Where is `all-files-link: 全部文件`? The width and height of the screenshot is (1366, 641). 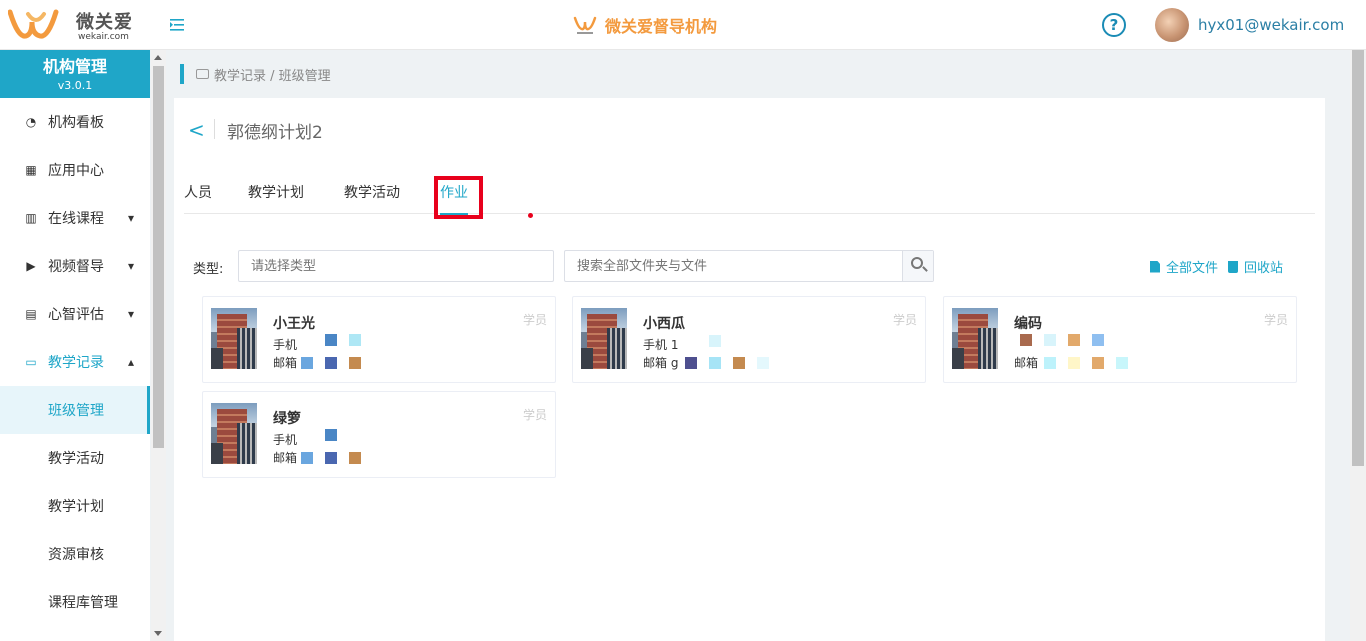
all-files-link: 全部文件 is located at coordinates (1192, 266).